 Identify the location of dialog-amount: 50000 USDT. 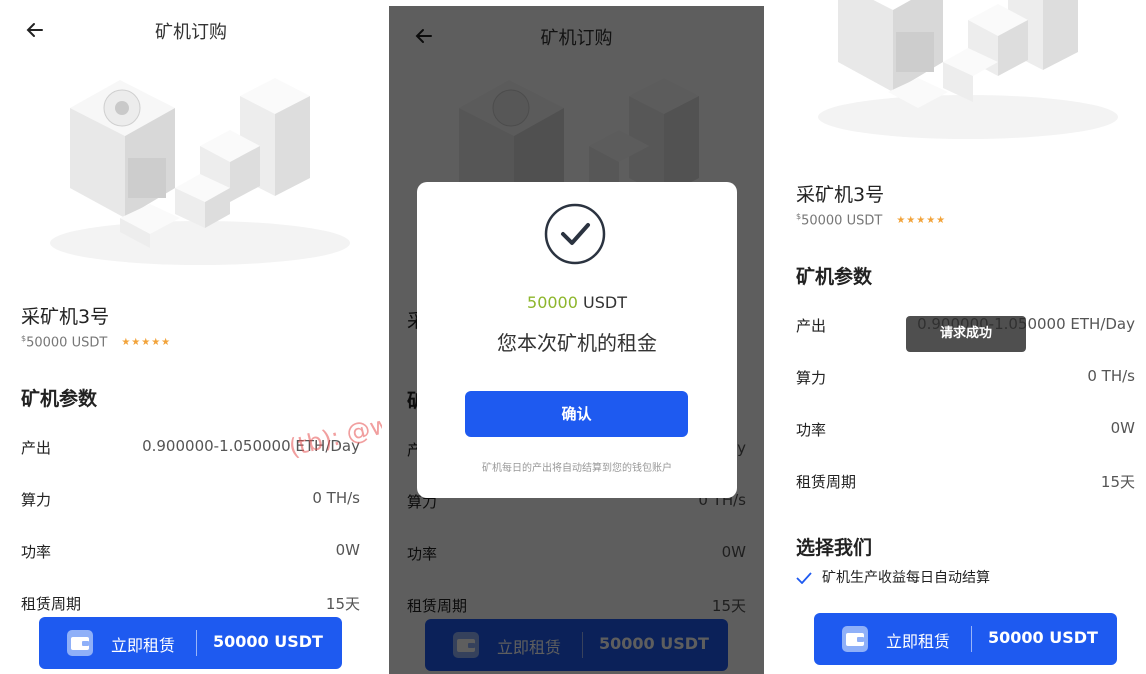
(577, 302).